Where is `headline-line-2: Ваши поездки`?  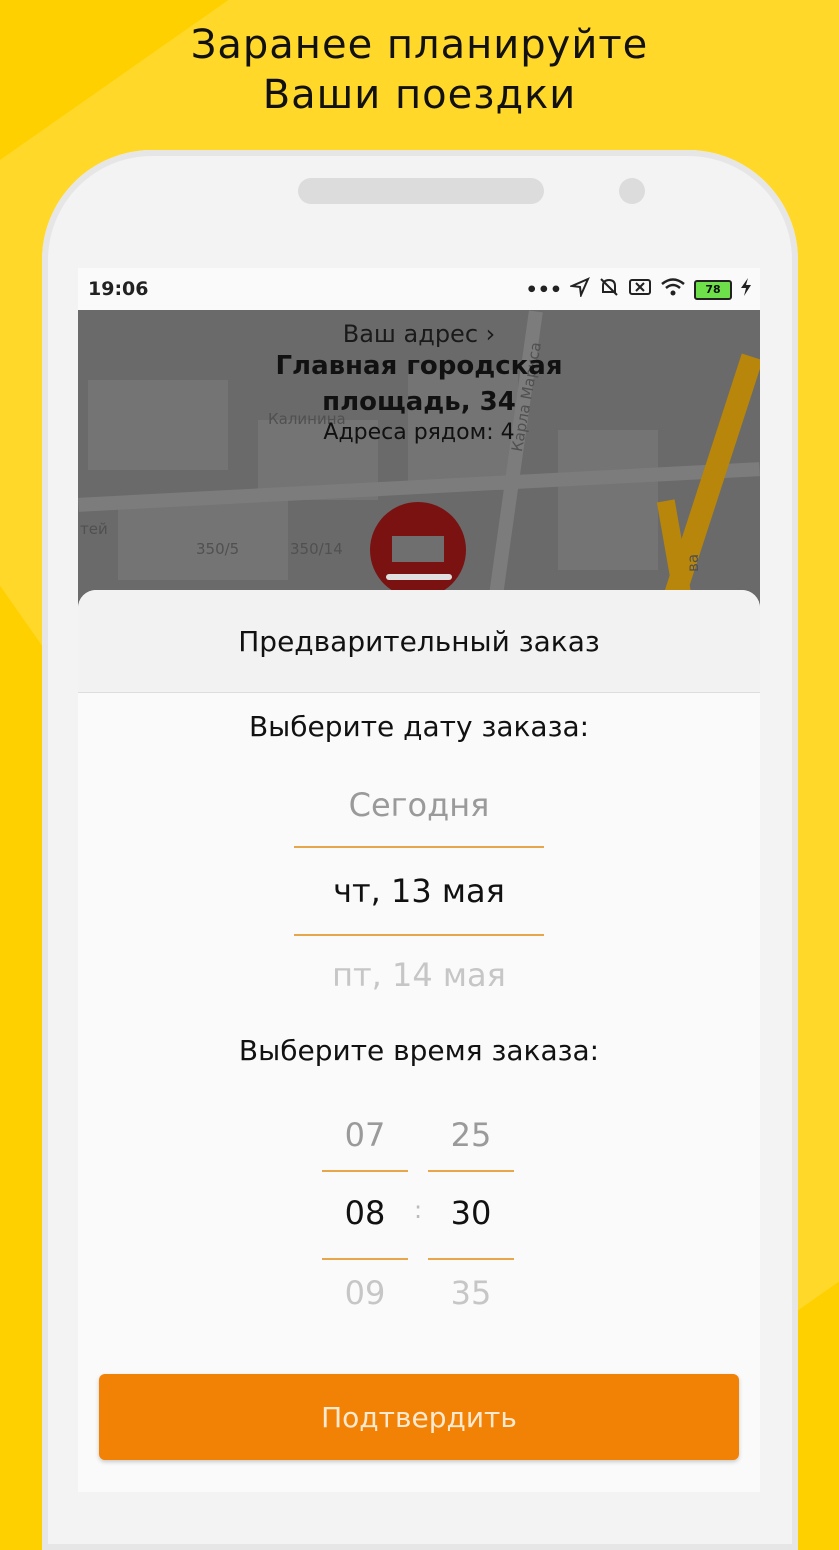
headline-line-2: Ваши поездки is located at coordinates (419, 95).